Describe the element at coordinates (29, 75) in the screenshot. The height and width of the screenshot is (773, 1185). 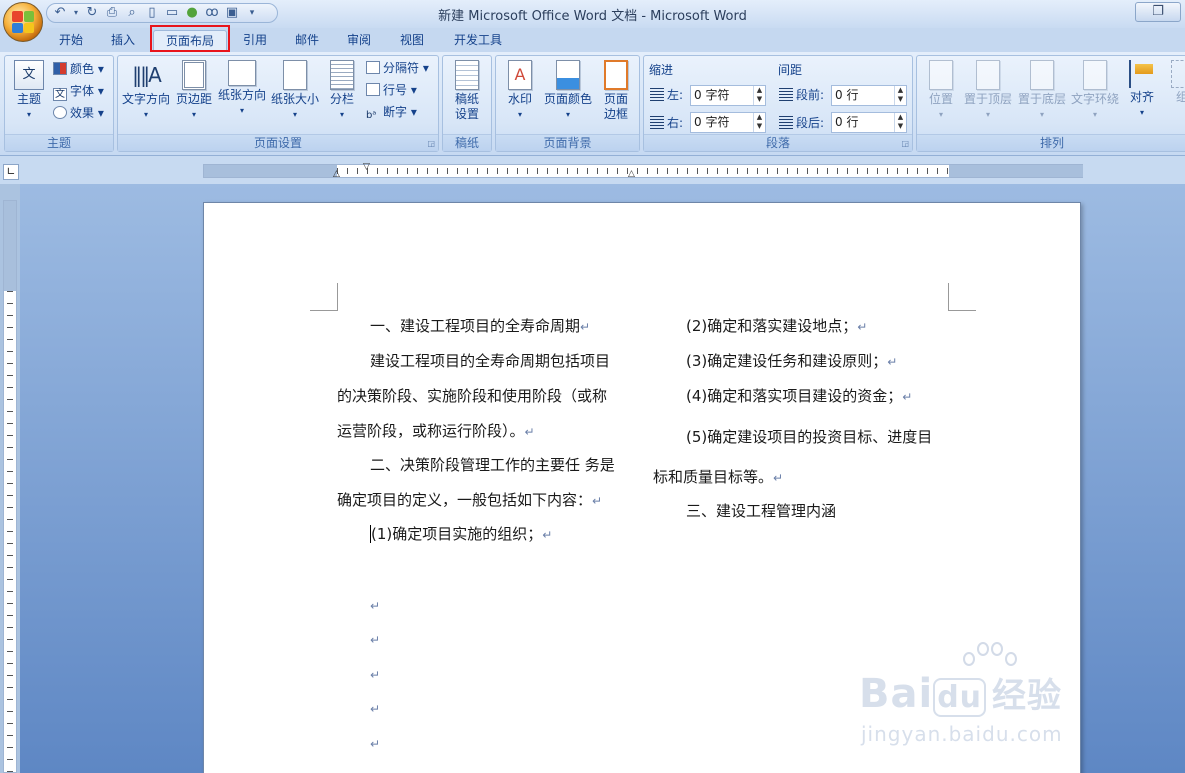
I see `theme-icon: 文` at that location.